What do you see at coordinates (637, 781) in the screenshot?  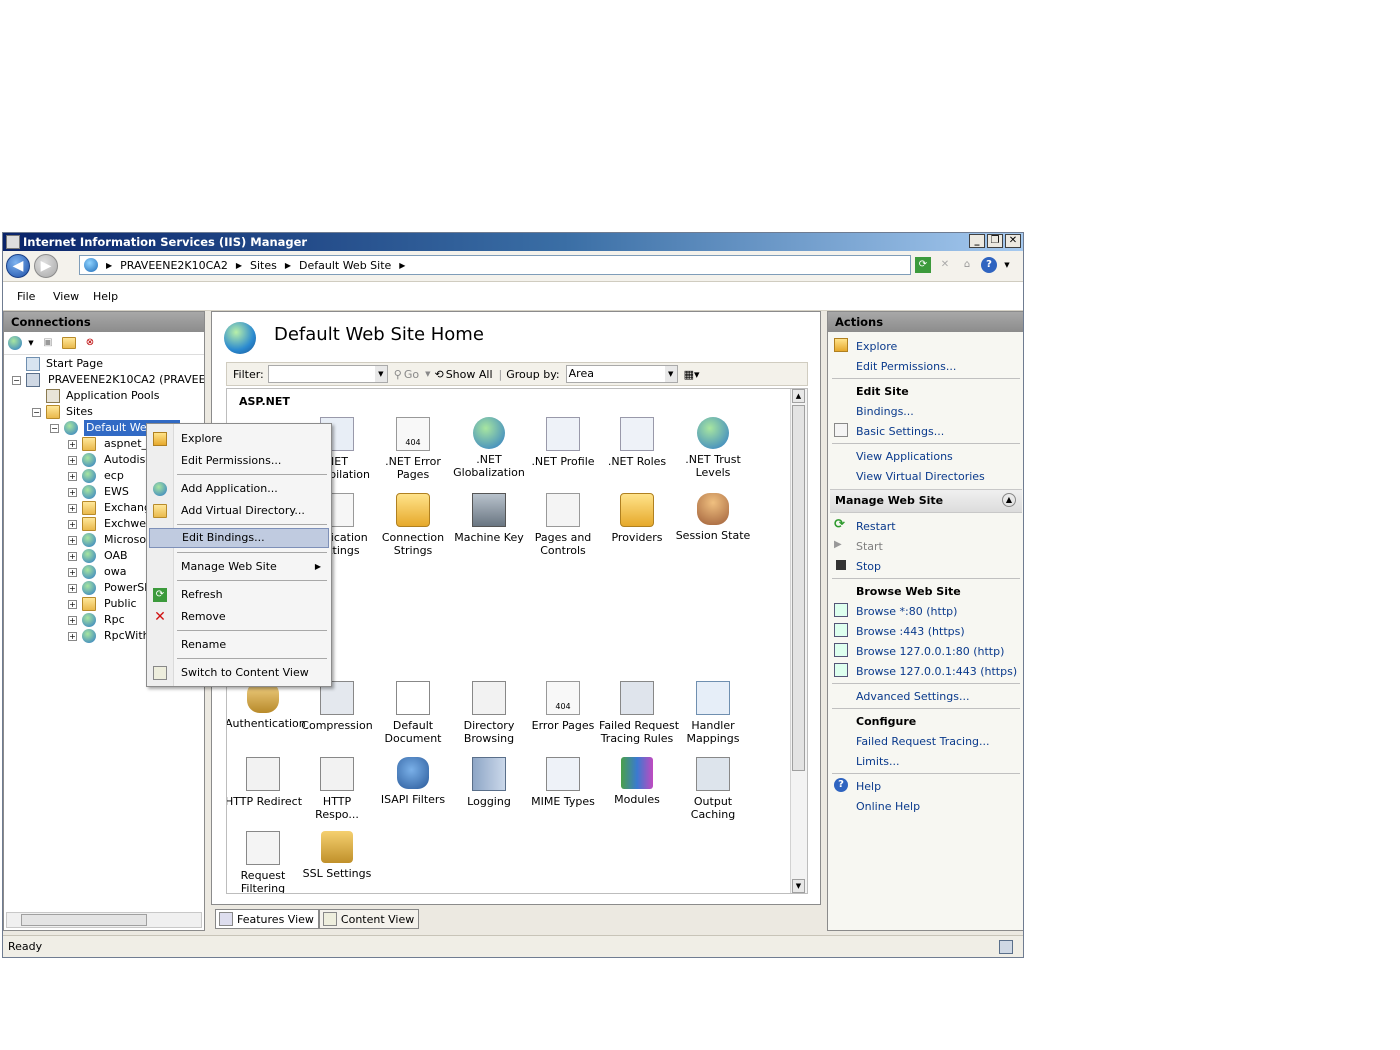 I see `feature-modules: Modules` at bounding box center [637, 781].